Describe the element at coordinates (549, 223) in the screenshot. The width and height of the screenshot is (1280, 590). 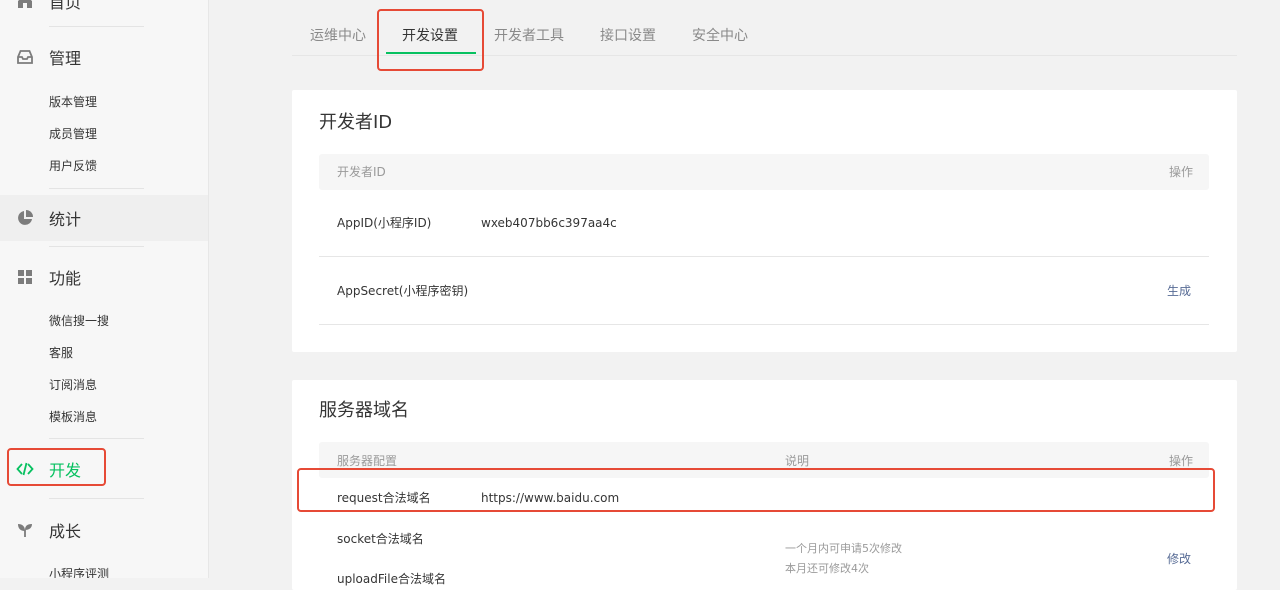
I see `appid-value: wxeb407bb6c397aa4c` at that location.